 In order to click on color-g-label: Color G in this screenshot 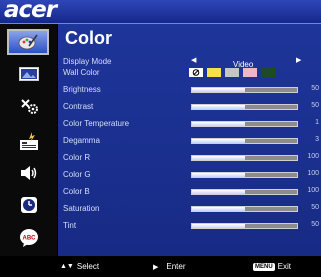, I will do `click(77, 174)`.